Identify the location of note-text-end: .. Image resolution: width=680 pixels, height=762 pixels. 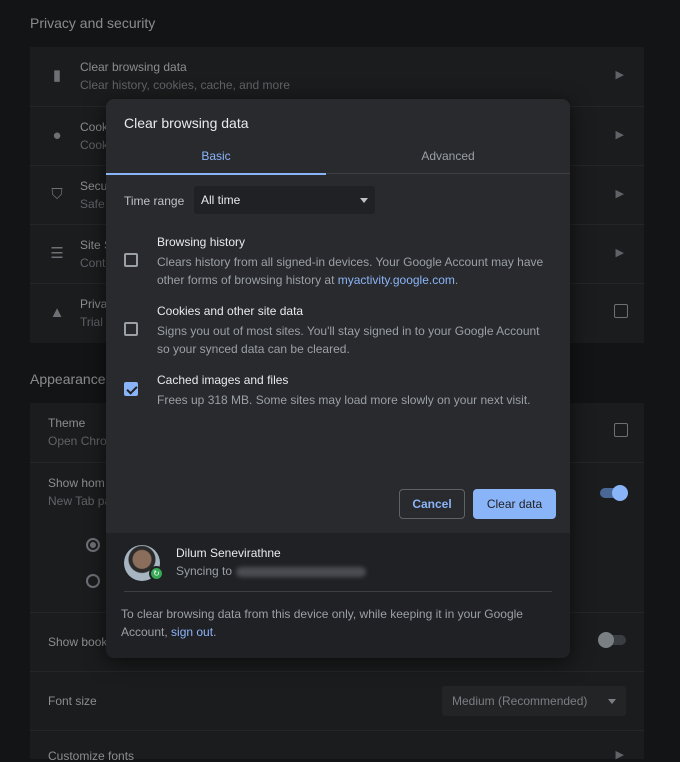
(215, 632).